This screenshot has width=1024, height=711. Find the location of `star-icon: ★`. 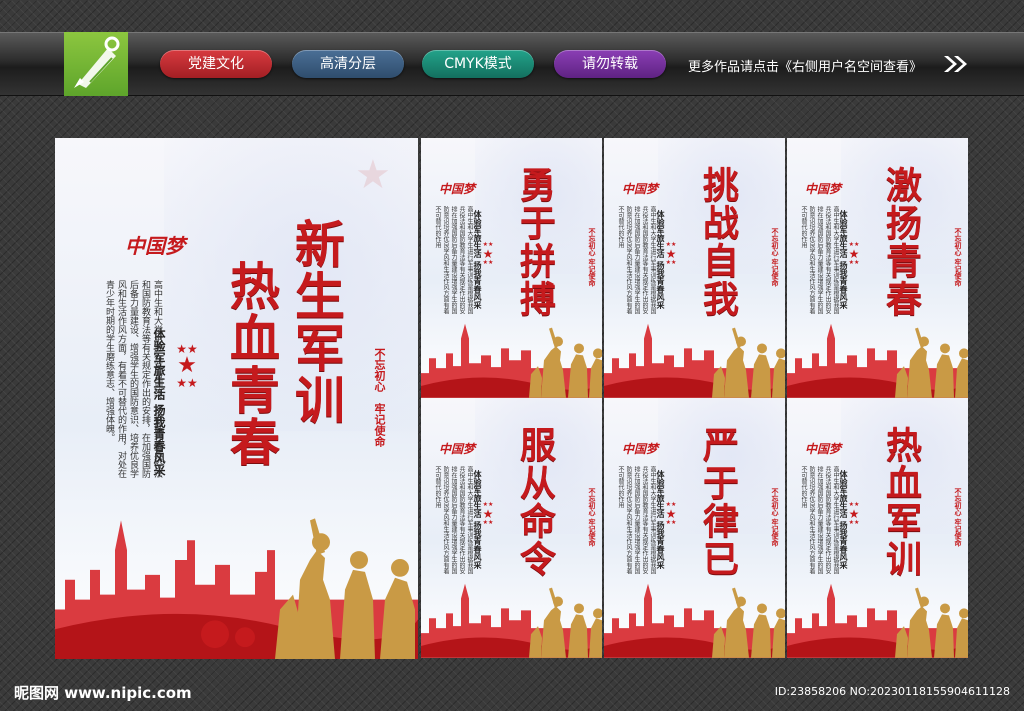

star-icon: ★ is located at coordinates (373, 175).